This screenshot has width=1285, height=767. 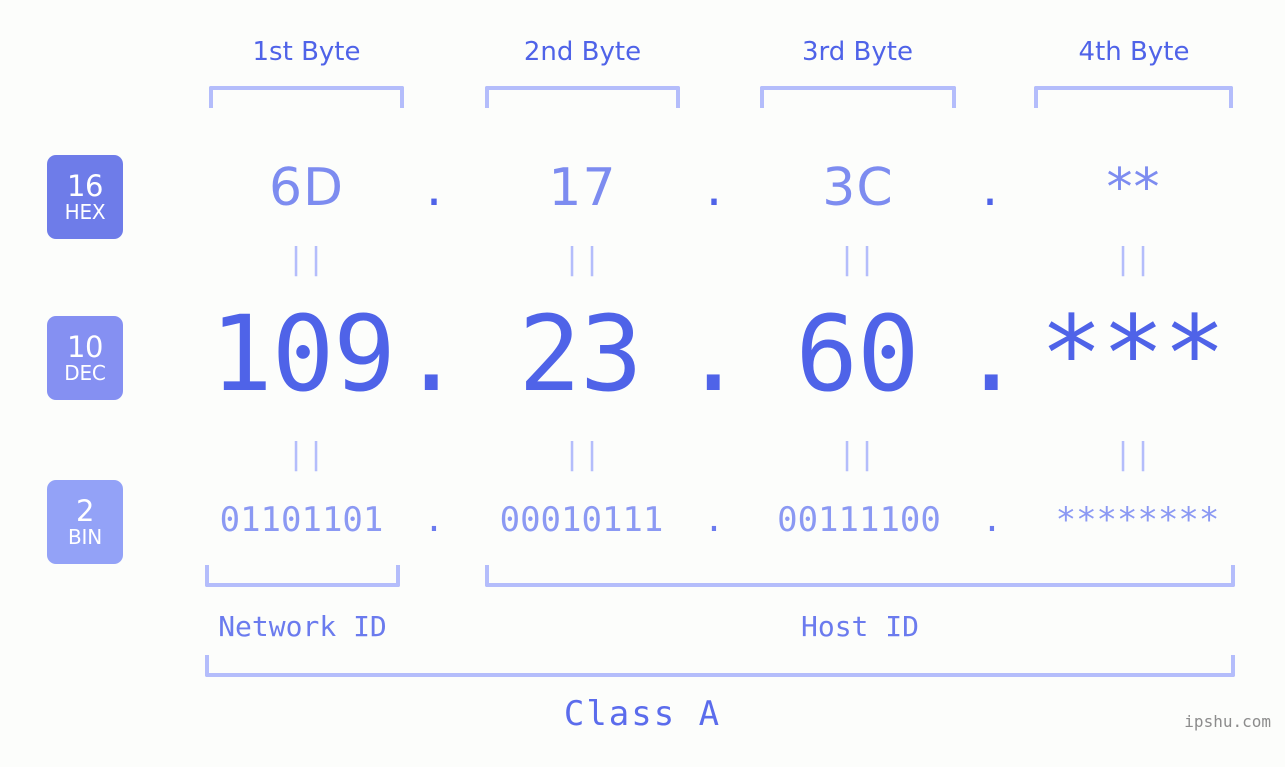 I want to click on network-id-label: Network ID, so click(x=302, y=626).